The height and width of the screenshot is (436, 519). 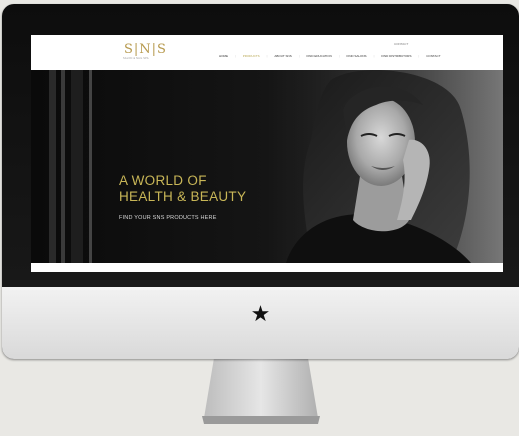 I want to click on site-footer-strip, so click(x=267, y=267).